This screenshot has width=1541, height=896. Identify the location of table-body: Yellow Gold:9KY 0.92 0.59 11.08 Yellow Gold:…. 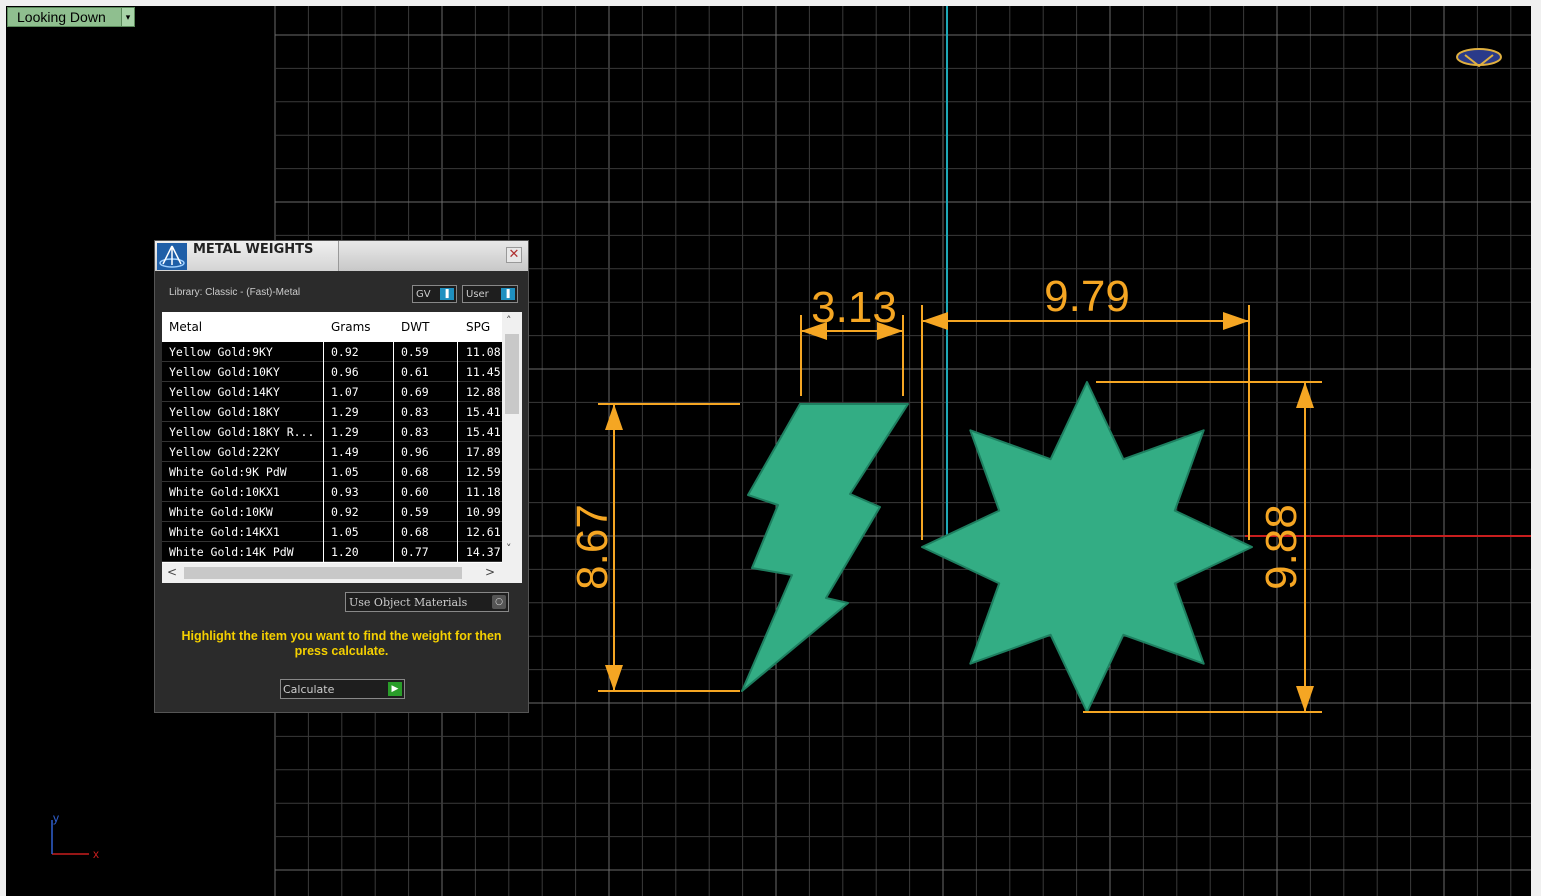
(332, 452).